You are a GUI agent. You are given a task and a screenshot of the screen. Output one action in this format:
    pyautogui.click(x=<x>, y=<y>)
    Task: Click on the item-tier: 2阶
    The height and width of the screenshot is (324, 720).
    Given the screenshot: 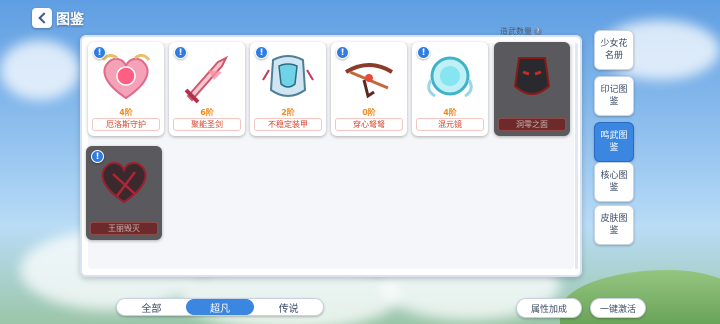 What is the action you would take?
    pyautogui.click(x=288, y=112)
    